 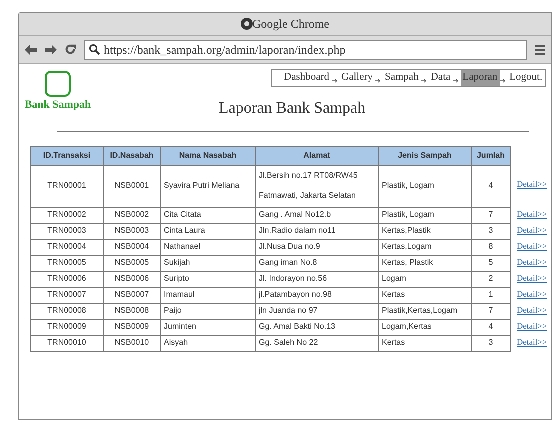 What do you see at coordinates (67, 343) in the screenshot?
I see `table-cell: TRN00010` at bounding box center [67, 343].